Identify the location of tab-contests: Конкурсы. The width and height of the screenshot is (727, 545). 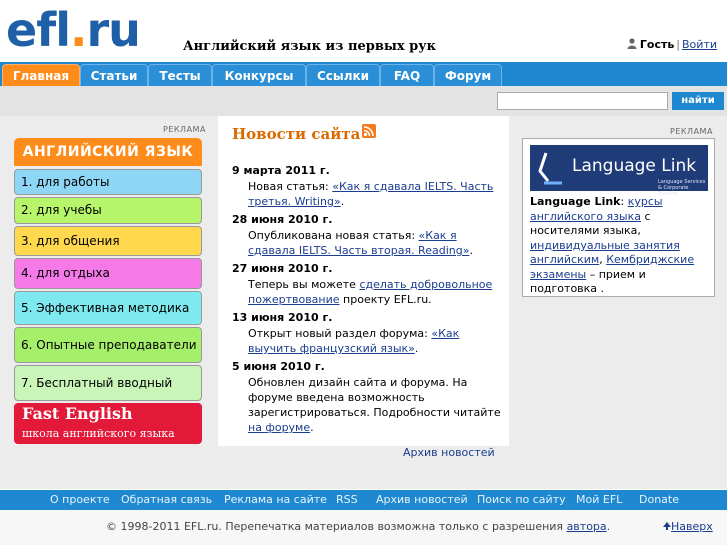
(259, 75).